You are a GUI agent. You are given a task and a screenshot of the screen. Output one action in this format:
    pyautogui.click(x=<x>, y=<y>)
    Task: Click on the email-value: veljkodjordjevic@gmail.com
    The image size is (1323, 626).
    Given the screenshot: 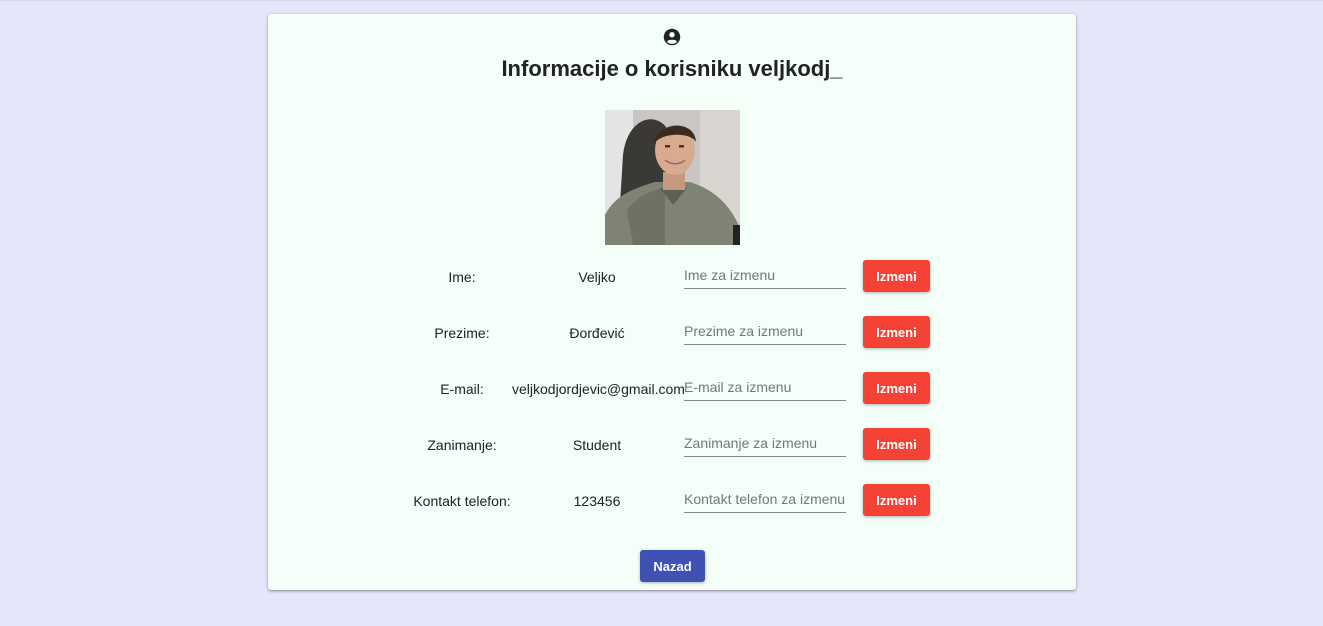 What is the action you would take?
    pyautogui.click(x=598, y=389)
    